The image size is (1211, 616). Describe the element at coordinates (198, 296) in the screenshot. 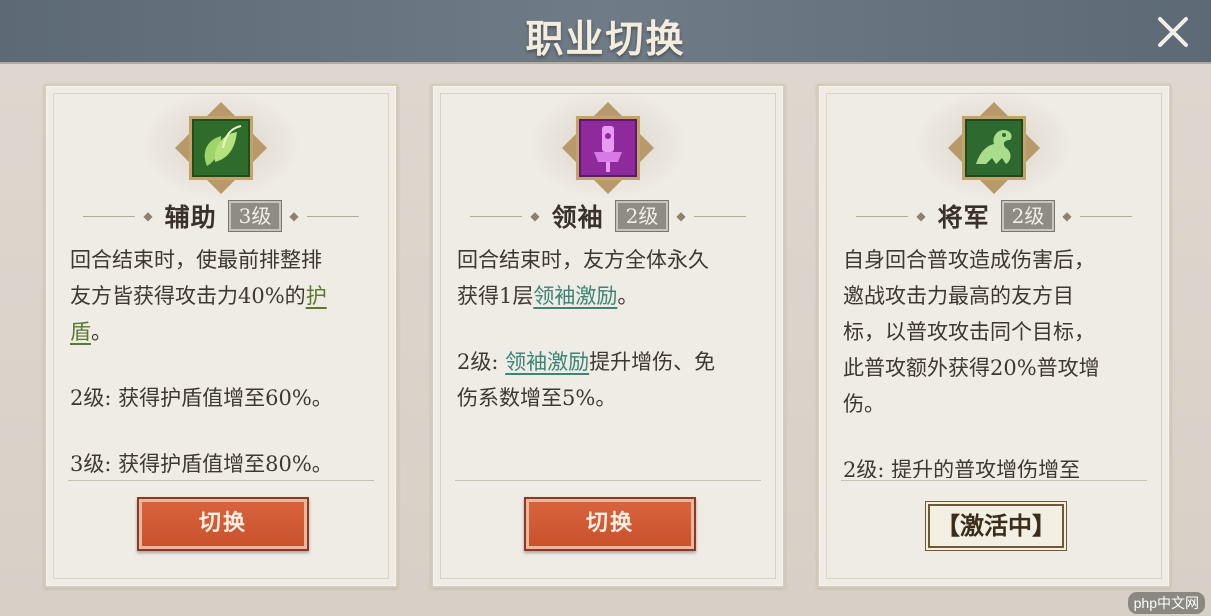

I see `desc-line: 友方皆获得攻击力40%的护` at that location.